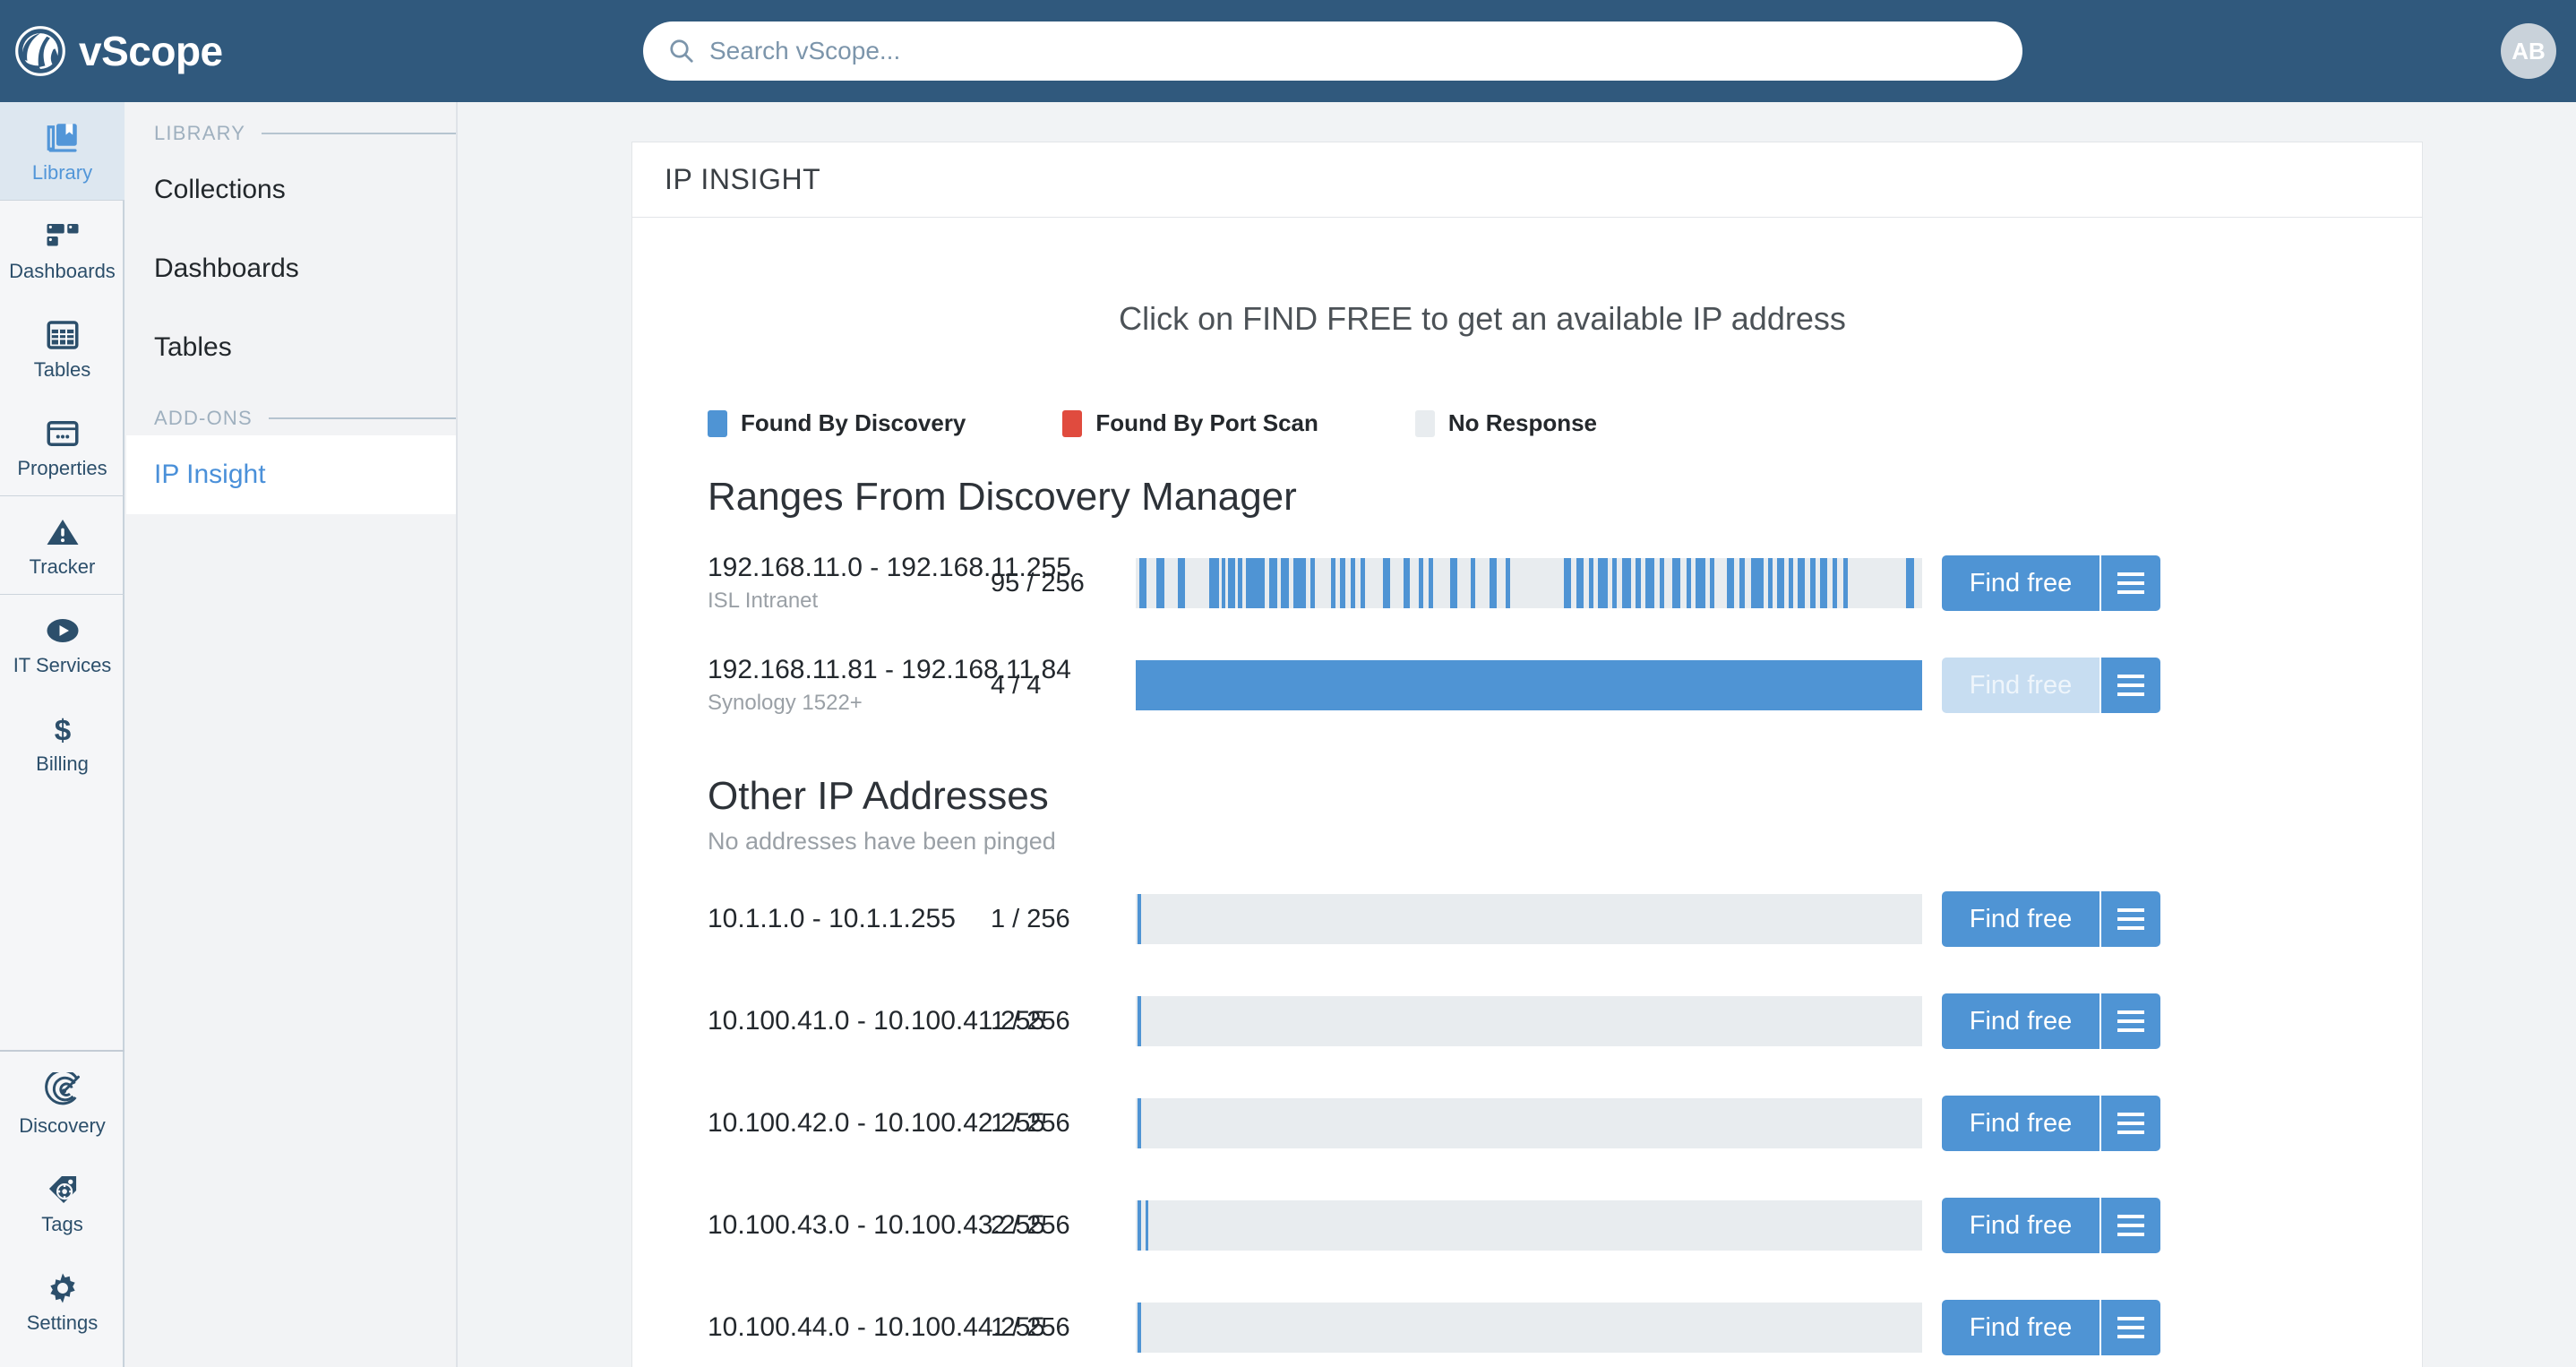 This screenshot has width=2576, height=1367. What do you see at coordinates (62, 151) in the screenshot?
I see `rail-item-library: Library` at bounding box center [62, 151].